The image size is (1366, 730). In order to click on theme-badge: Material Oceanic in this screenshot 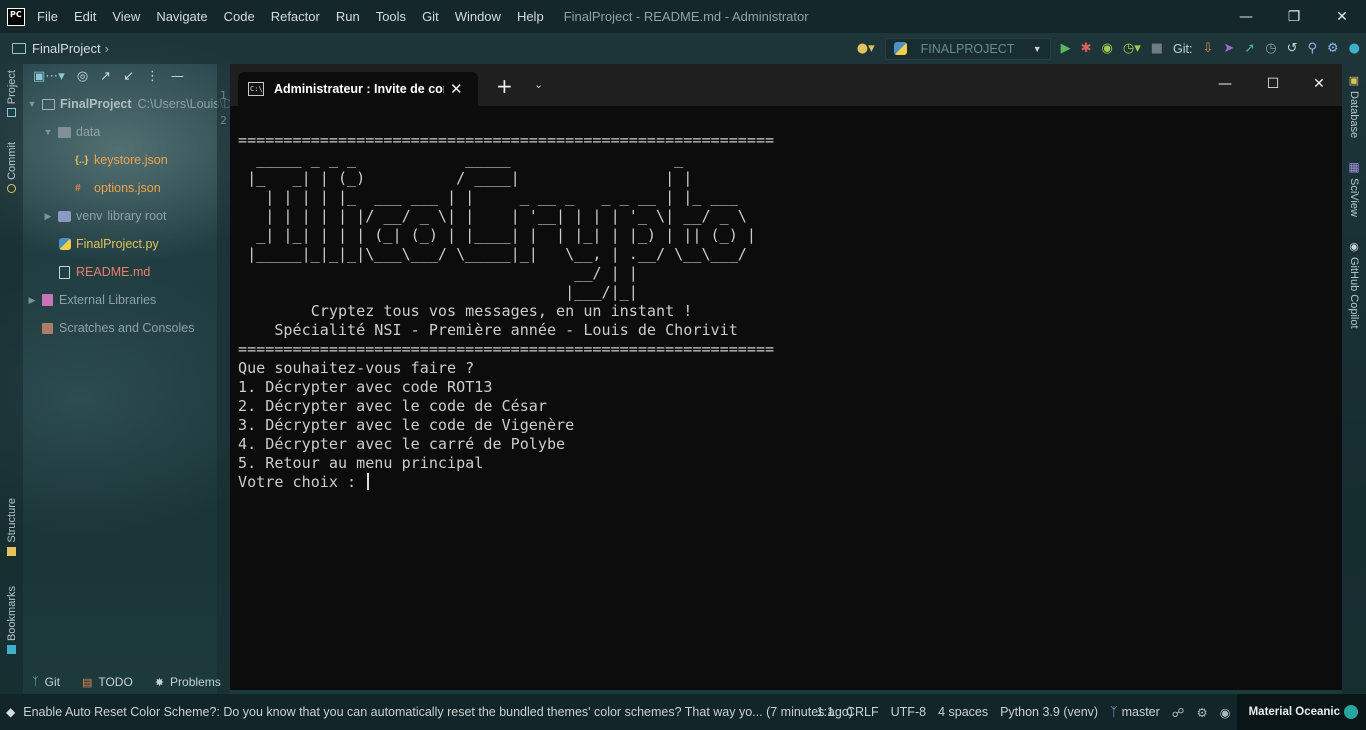, I will do `click(1301, 712)`.